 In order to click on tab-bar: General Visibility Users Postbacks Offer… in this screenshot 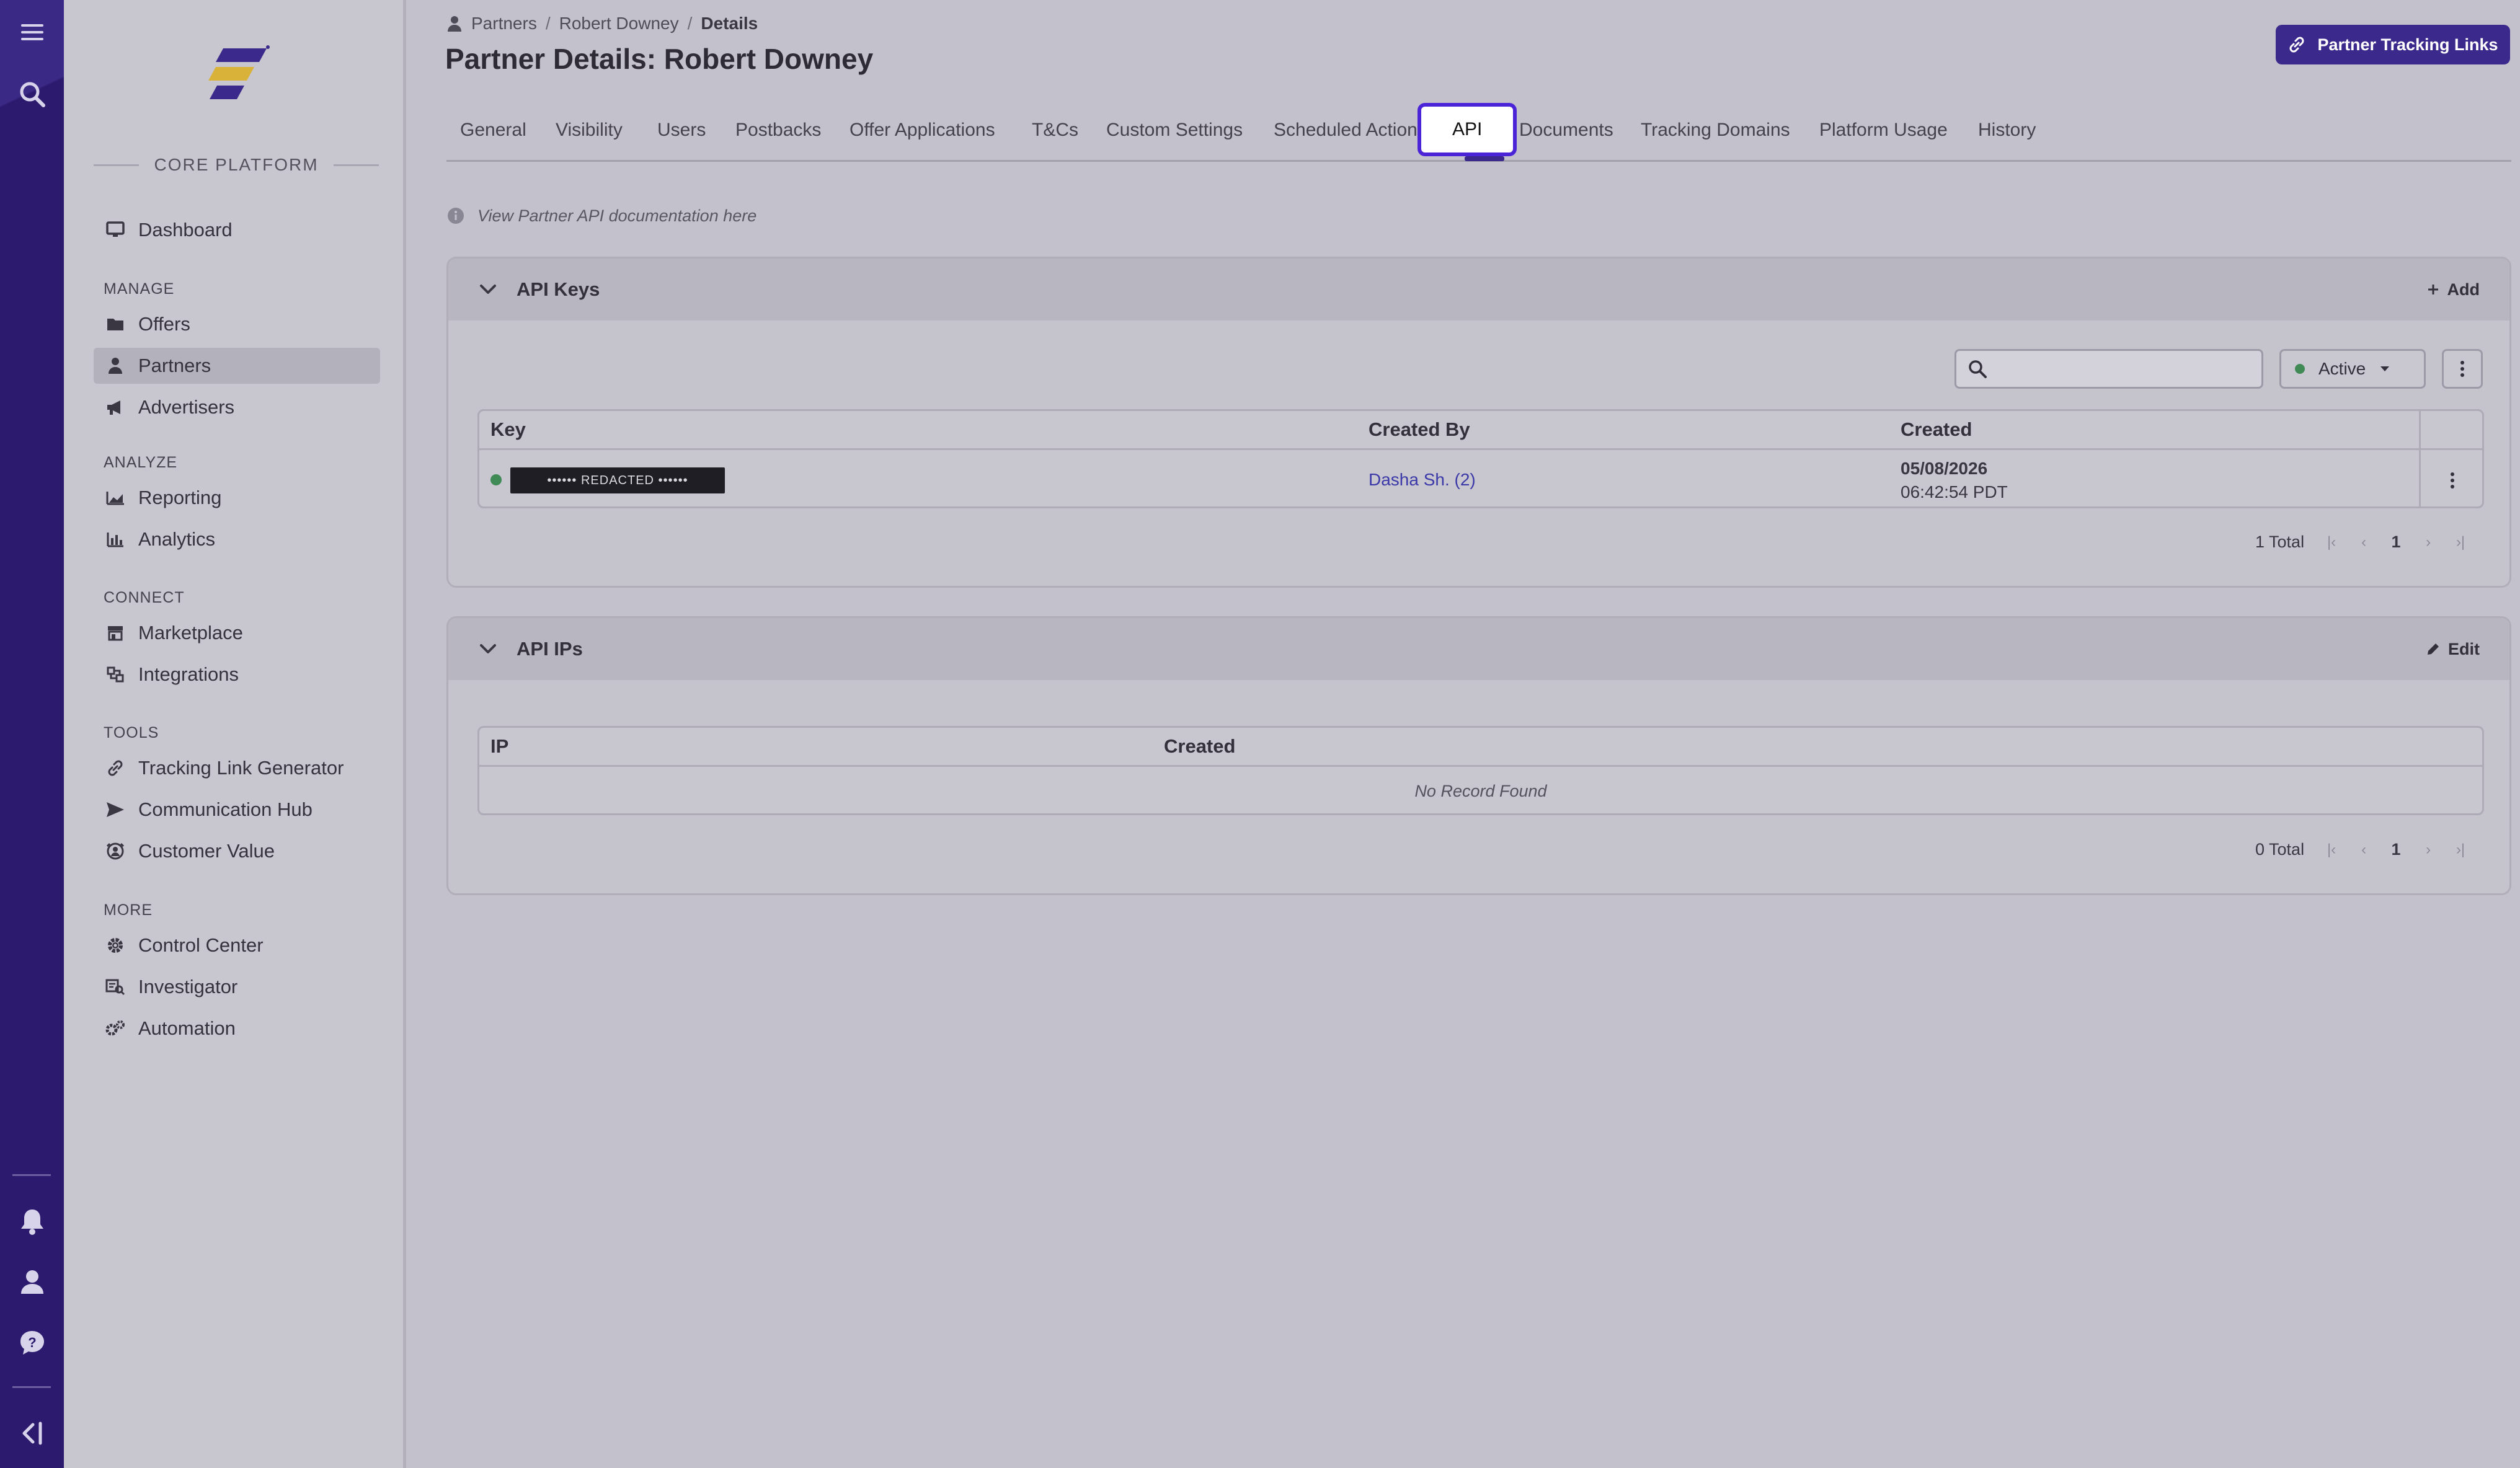, I will do `click(1478, 129)`.